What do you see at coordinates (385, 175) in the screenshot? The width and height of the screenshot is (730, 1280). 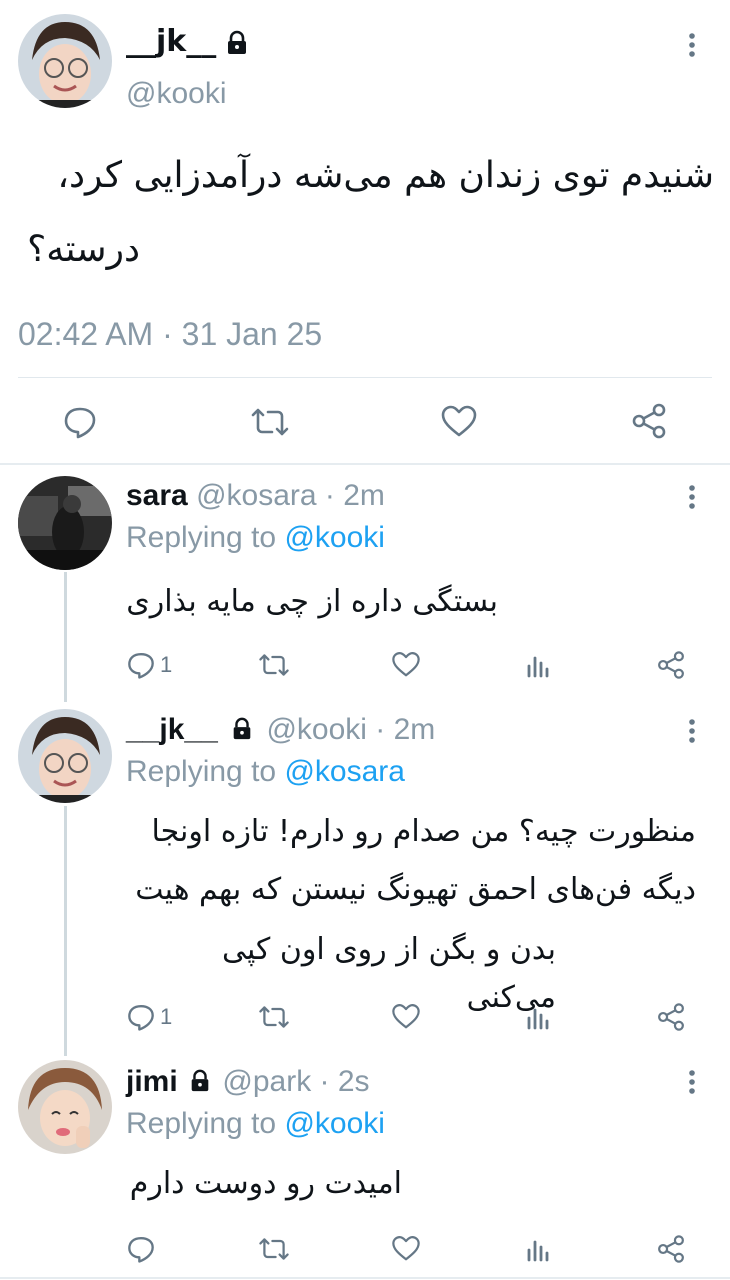 I see `tweet-text-line1: شنیدم توی زندان هم می‌شه درآمدزایی کرد،` at bounding box center [385, 175].